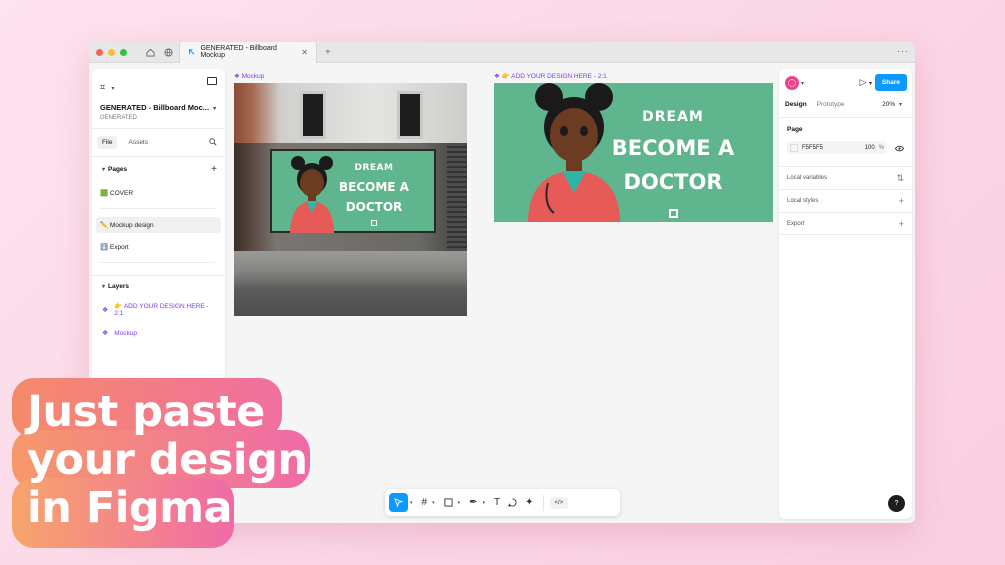  Describe the element at coordinates (328, 52) in the screenshot. I see `new-tab-button: +` at that location.